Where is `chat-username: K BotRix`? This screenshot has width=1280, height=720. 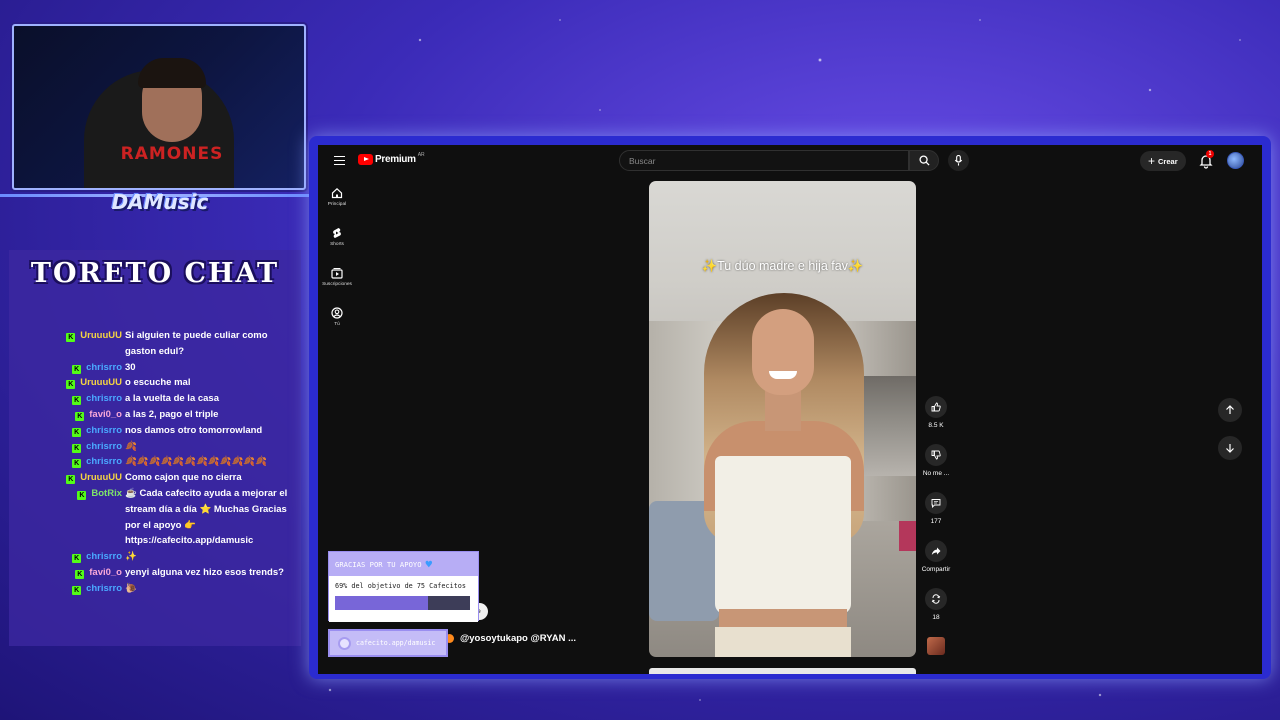
chat-username: K BotRix is located at coordinates (65, 517).